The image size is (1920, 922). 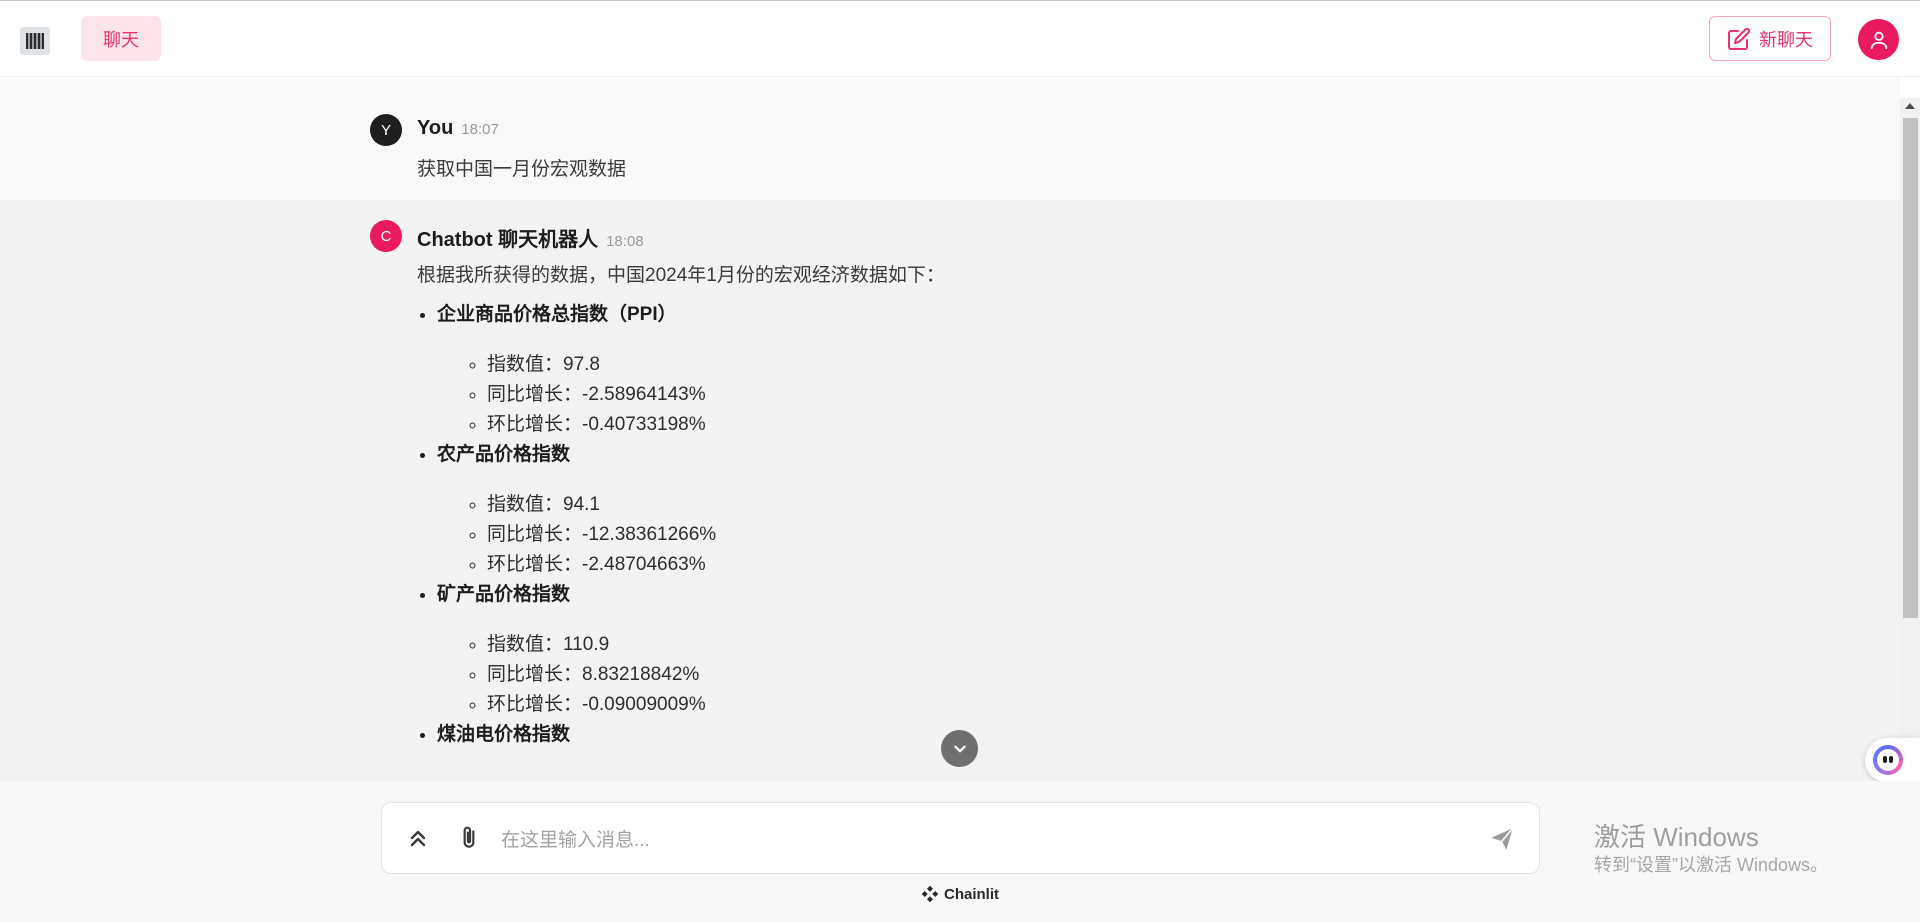 What do you see at coordinates (508, 240) in the screenshot?
I see `author-name: Chatbot 聊天机器人` at bounding box center [508, 240].